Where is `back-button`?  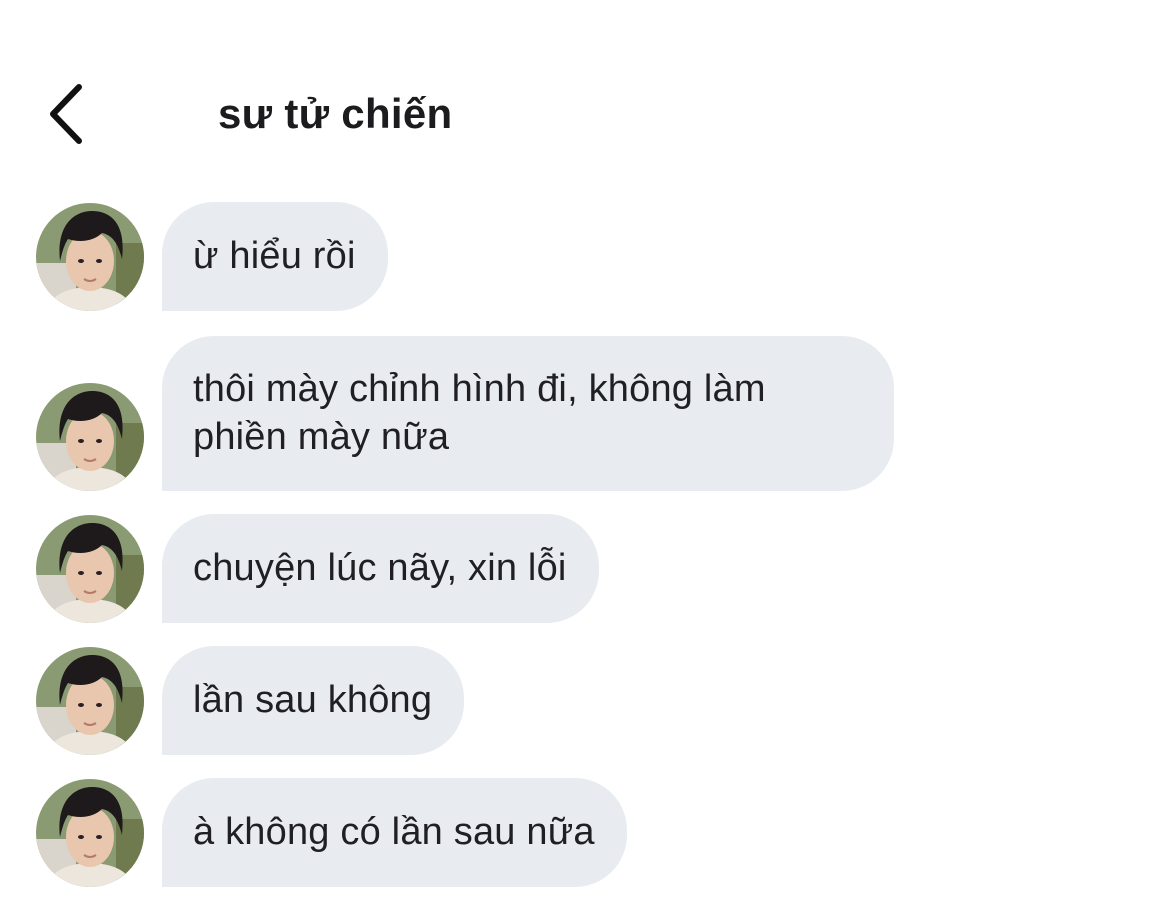
back-button is located at coordinates (66, 114).